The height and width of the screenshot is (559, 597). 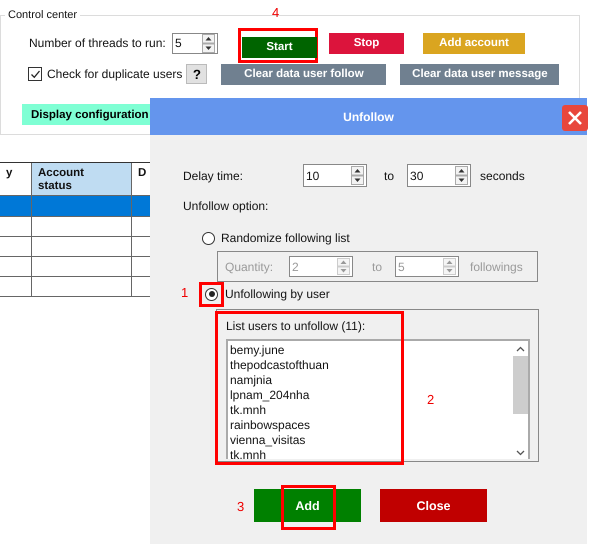 I want to click on option-label: Randomize following list, so click(x=285, y=238).